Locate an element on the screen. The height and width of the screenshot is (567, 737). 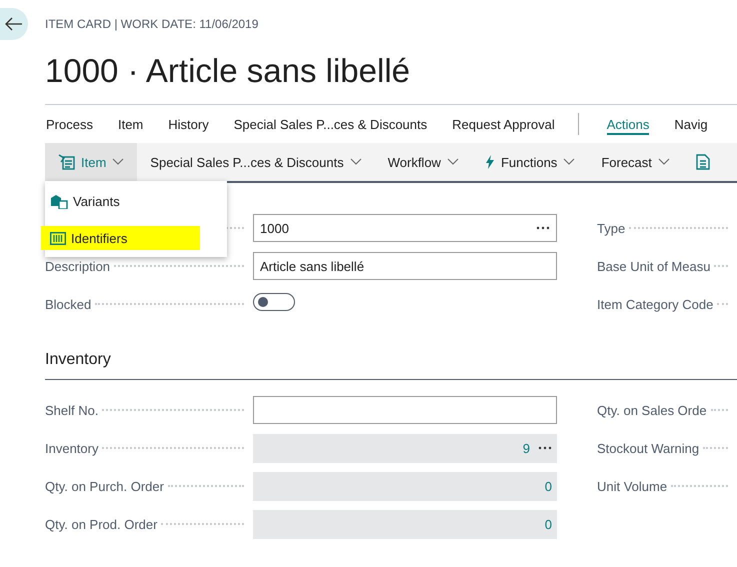
action-button: Special Sales P...ces & Discounts is located at coordinates (256, 162).